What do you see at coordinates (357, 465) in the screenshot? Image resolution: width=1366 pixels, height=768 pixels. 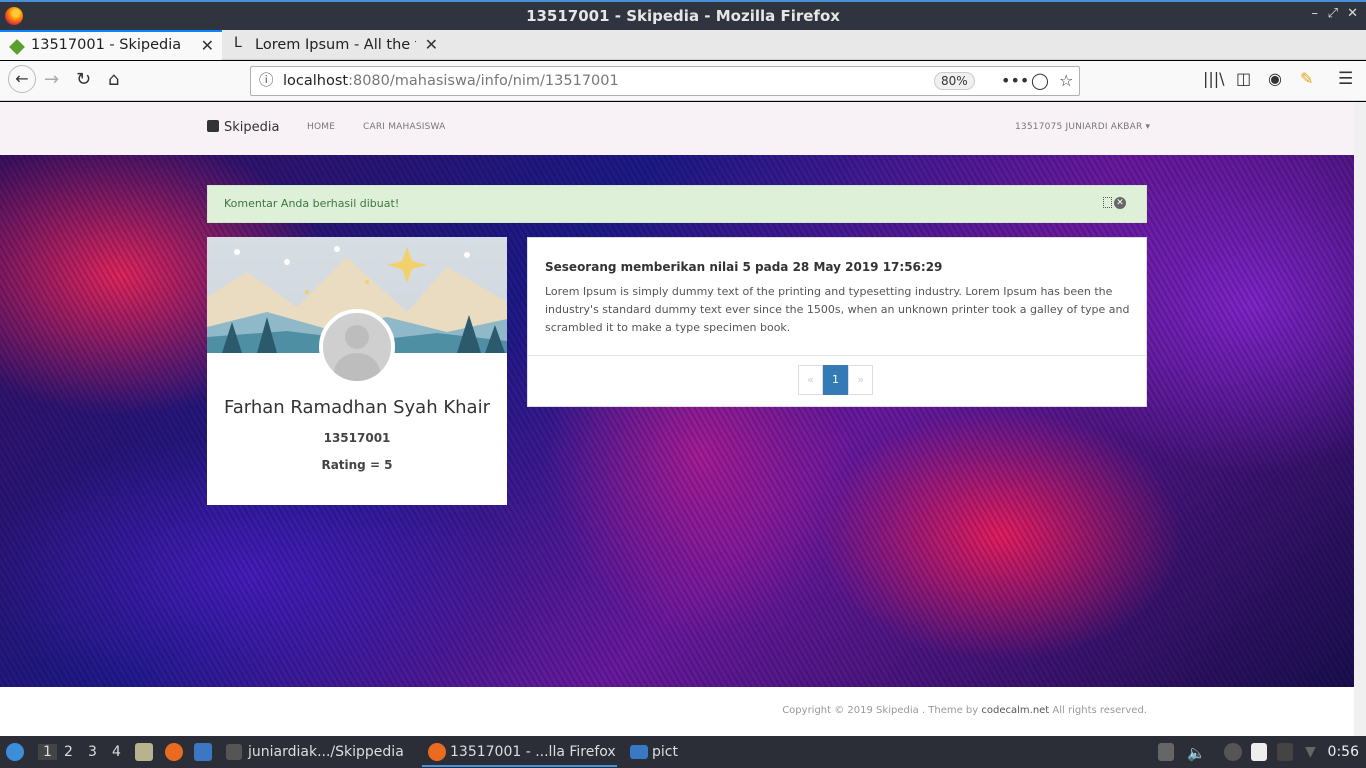 I see `profile-rating: Rating = 5` at bounding box center [357, 465].